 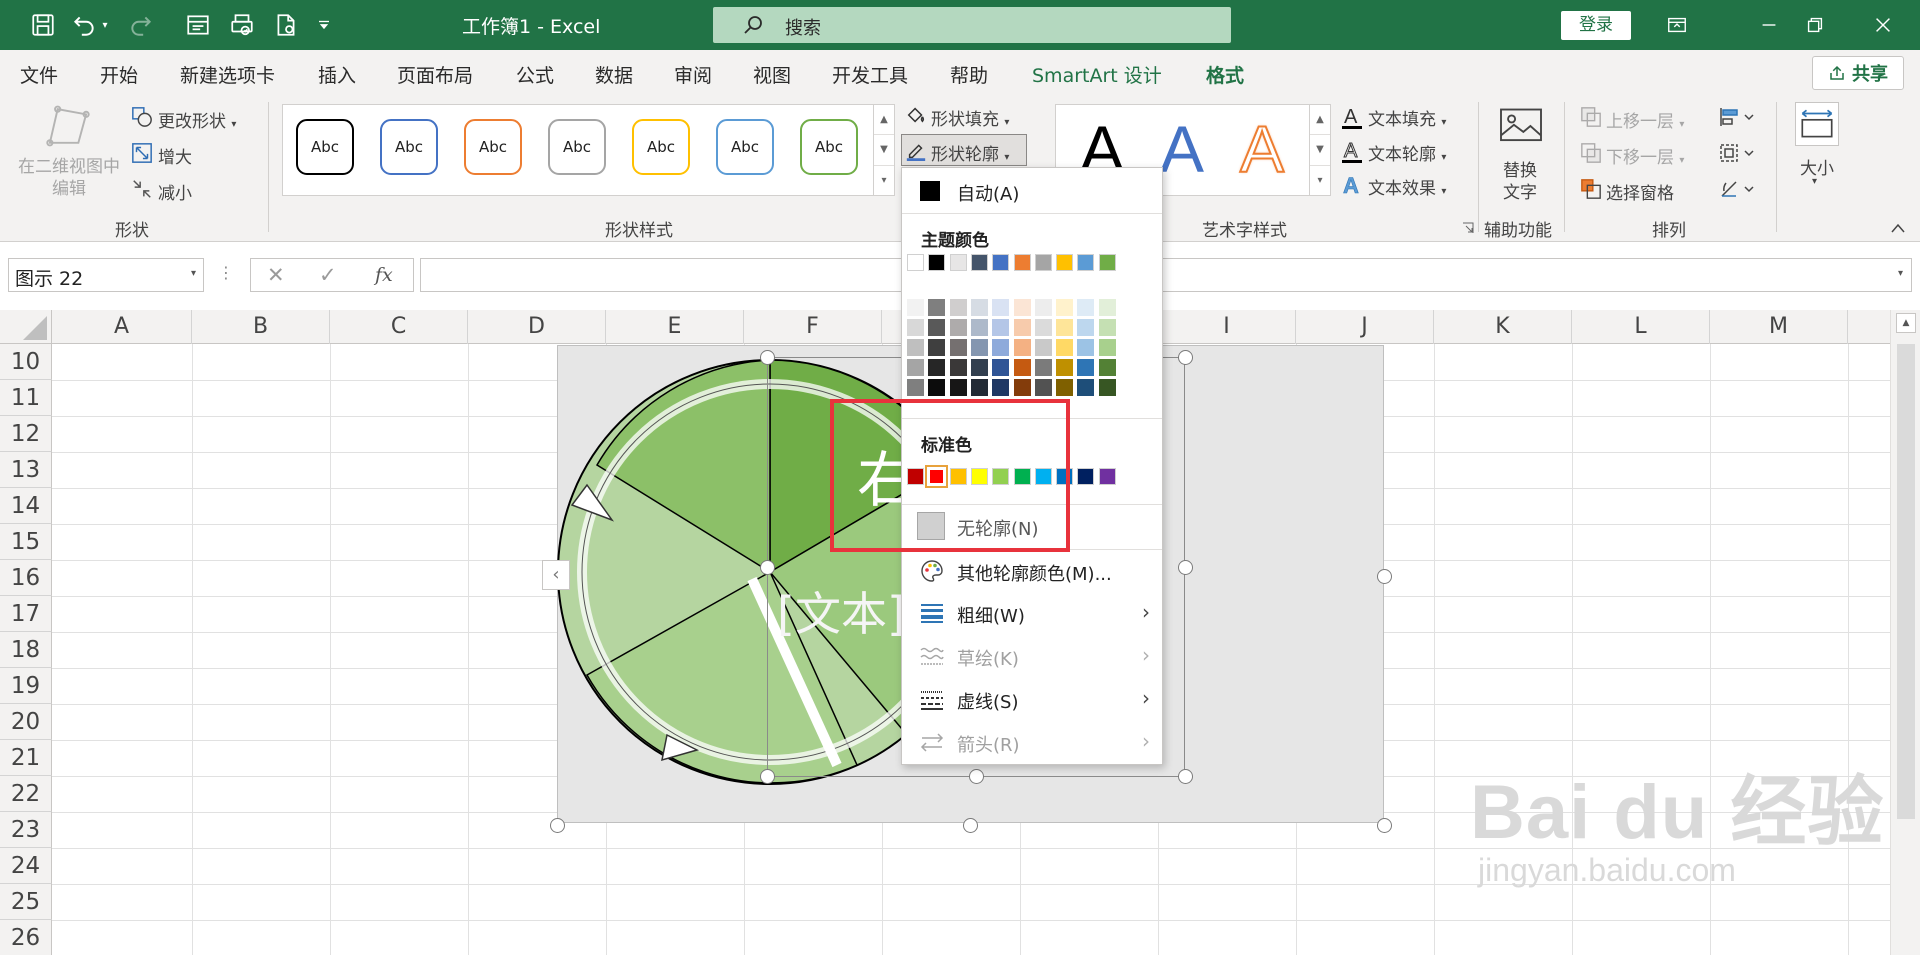 I want to click on login-button: 登录, so click(x=1596, y=25).